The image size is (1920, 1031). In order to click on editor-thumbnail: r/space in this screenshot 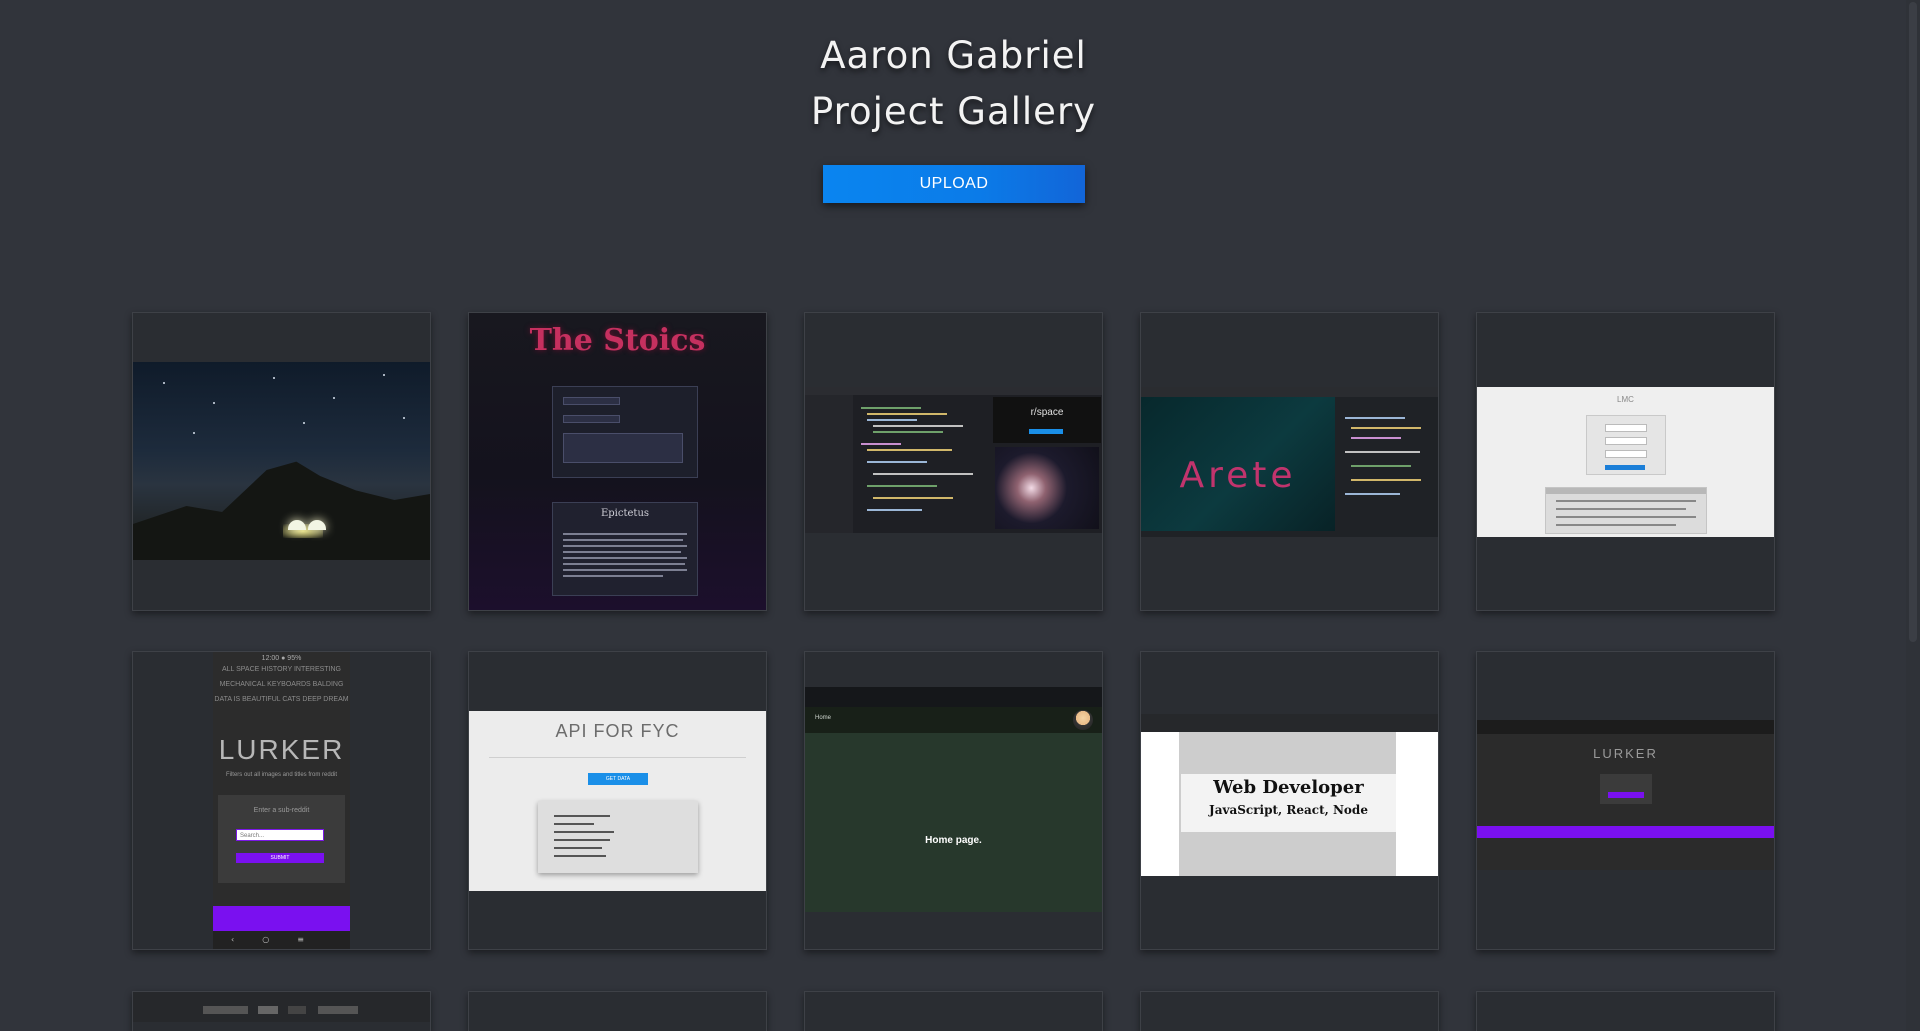, I will do `click(953, 460)`.